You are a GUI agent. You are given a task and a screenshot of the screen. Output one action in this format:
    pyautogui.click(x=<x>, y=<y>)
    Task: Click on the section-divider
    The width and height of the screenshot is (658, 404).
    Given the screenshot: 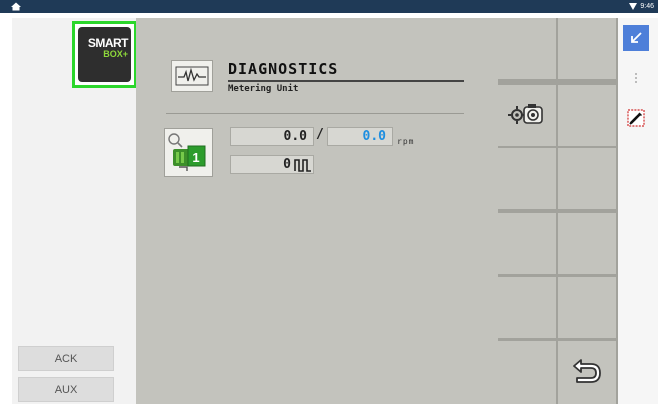 What is the action you would take?
    pyautogui.click(x=315, y=113)
    